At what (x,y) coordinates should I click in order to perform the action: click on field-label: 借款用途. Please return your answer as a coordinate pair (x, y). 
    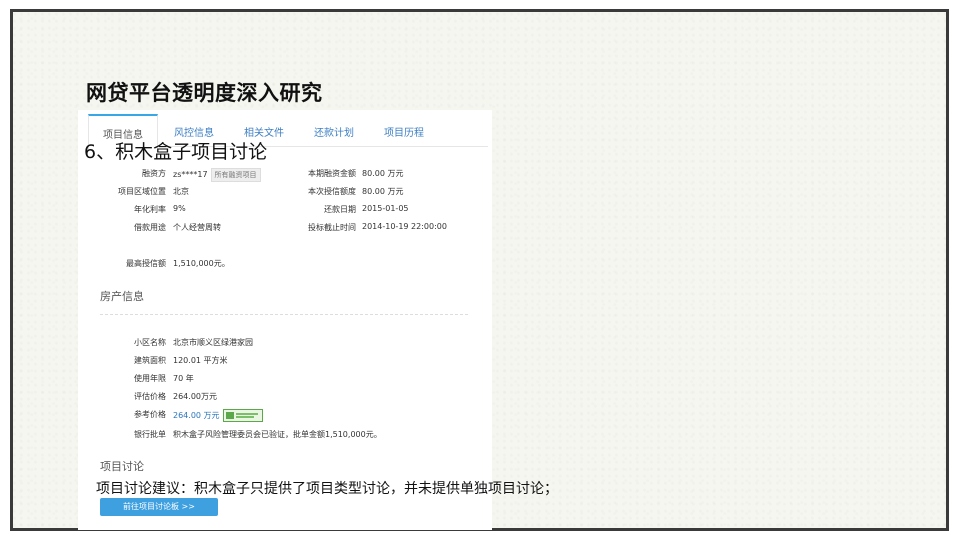
    Looking at the image, I should click on (150, 227).